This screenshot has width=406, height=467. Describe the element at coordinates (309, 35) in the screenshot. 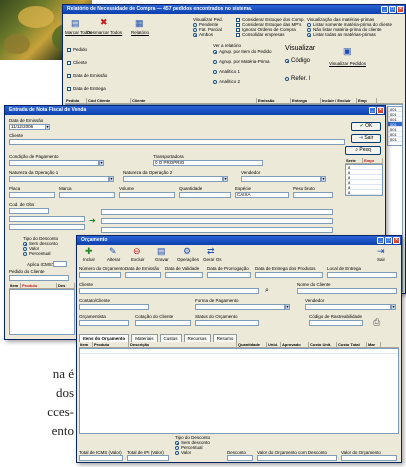

I see `listar-todas-radio` at that location.